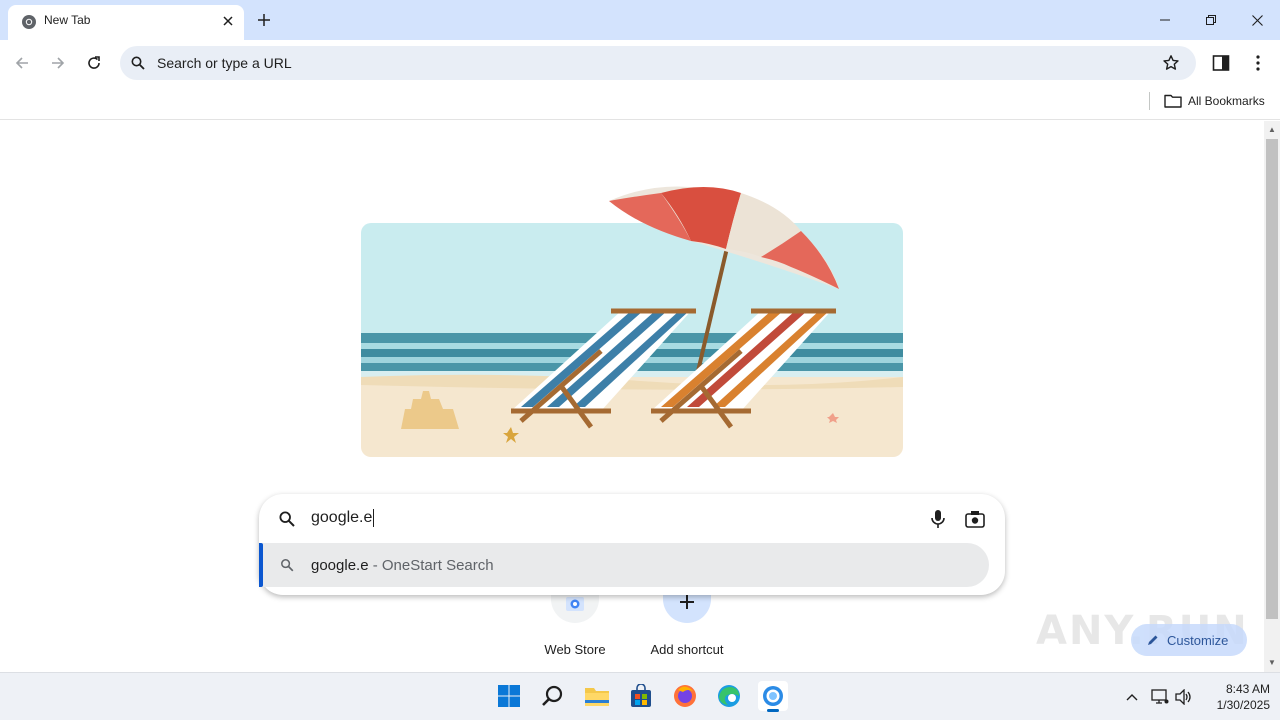 The image size is (1280, 720). Describe the element at coordinates (1272, 130) in the screenshot. I see `scroll-up-icon: ▲` at that location.